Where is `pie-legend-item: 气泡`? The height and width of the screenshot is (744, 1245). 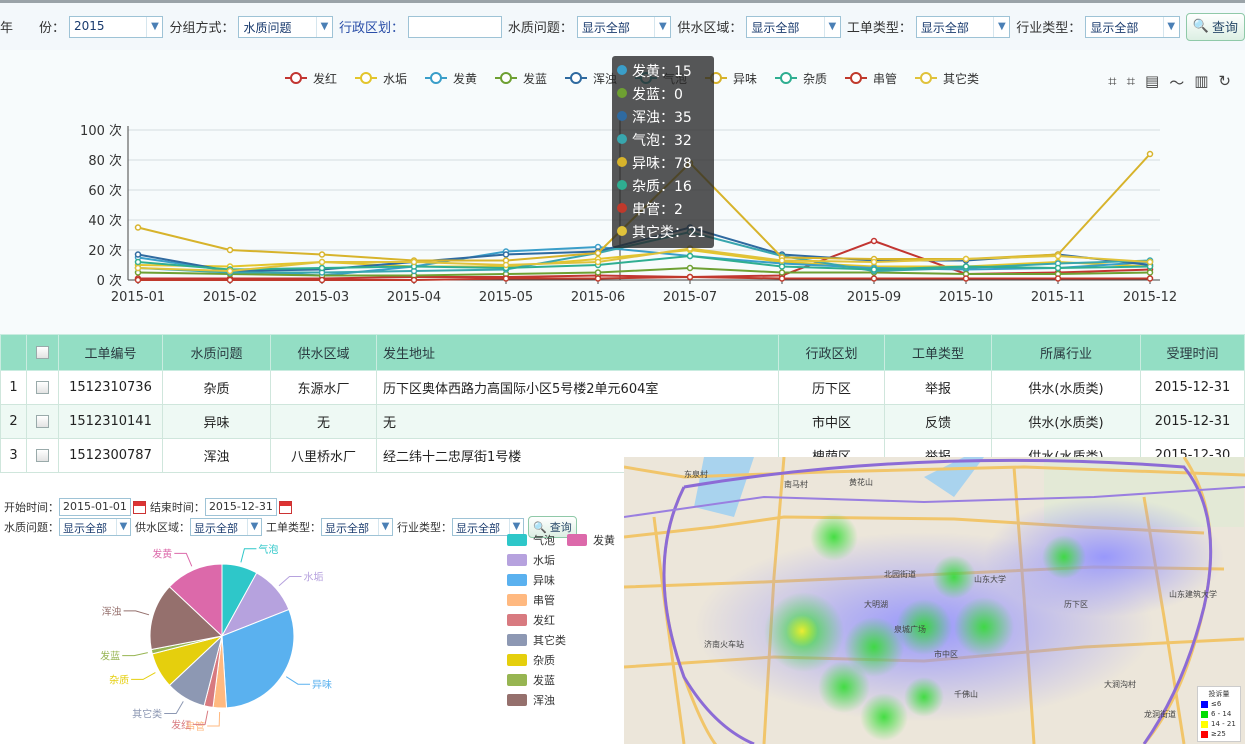 pie-legend-item: 气泡 is located at coordinates (531, 540).